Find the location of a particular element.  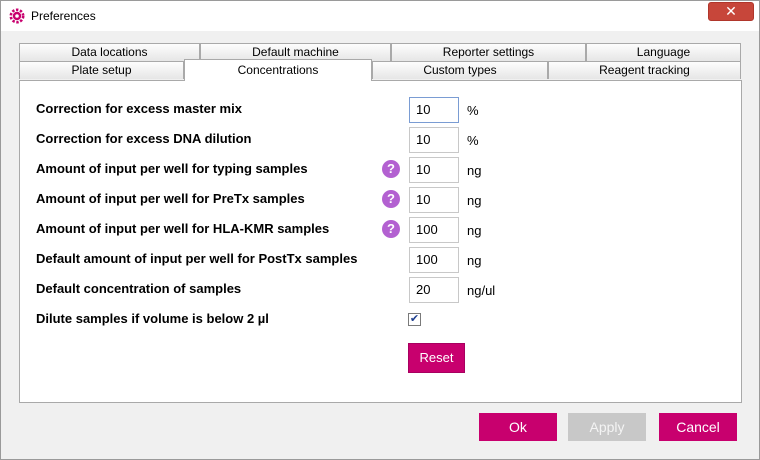

tab-reagent-tracking: Reagent tracking is located at coordinates (644, 70).